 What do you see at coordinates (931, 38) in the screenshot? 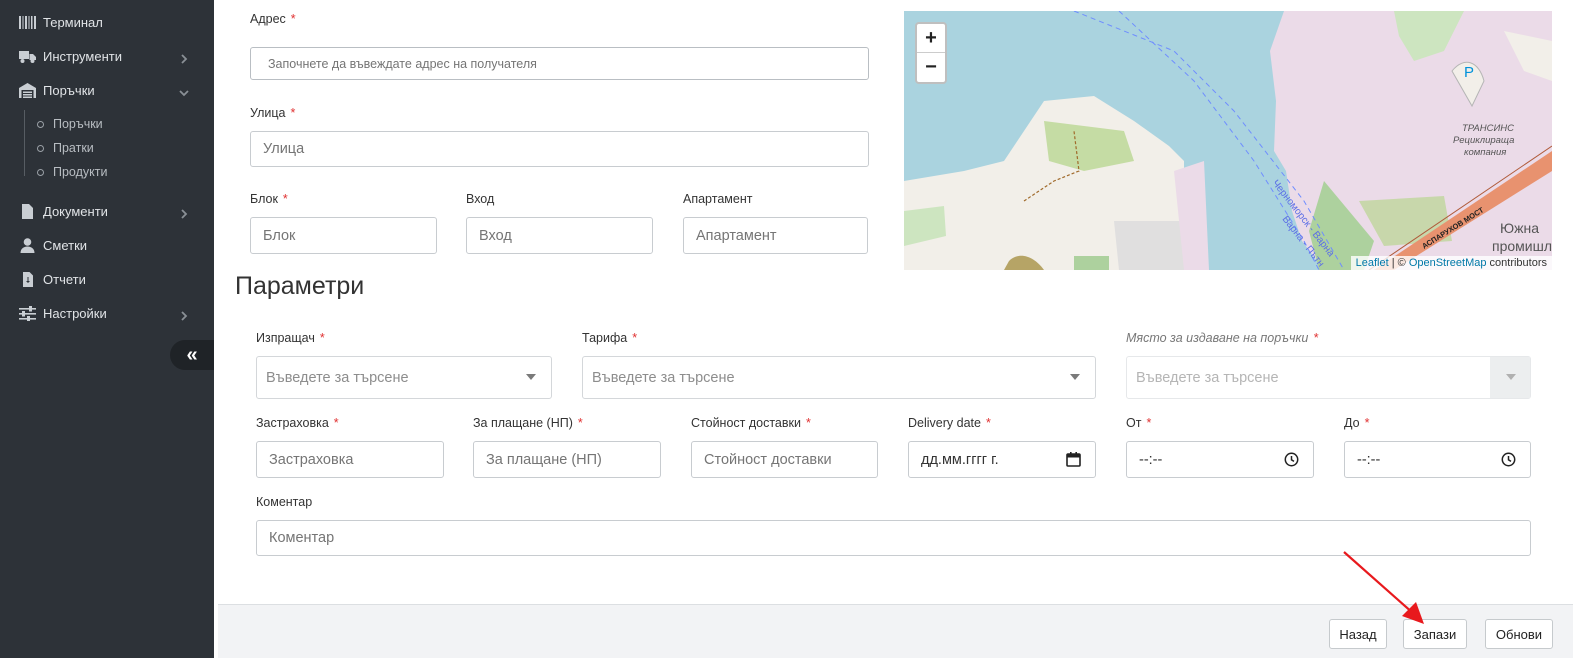
I see `zoom-in-button: +` at bounding box center [931, 38].